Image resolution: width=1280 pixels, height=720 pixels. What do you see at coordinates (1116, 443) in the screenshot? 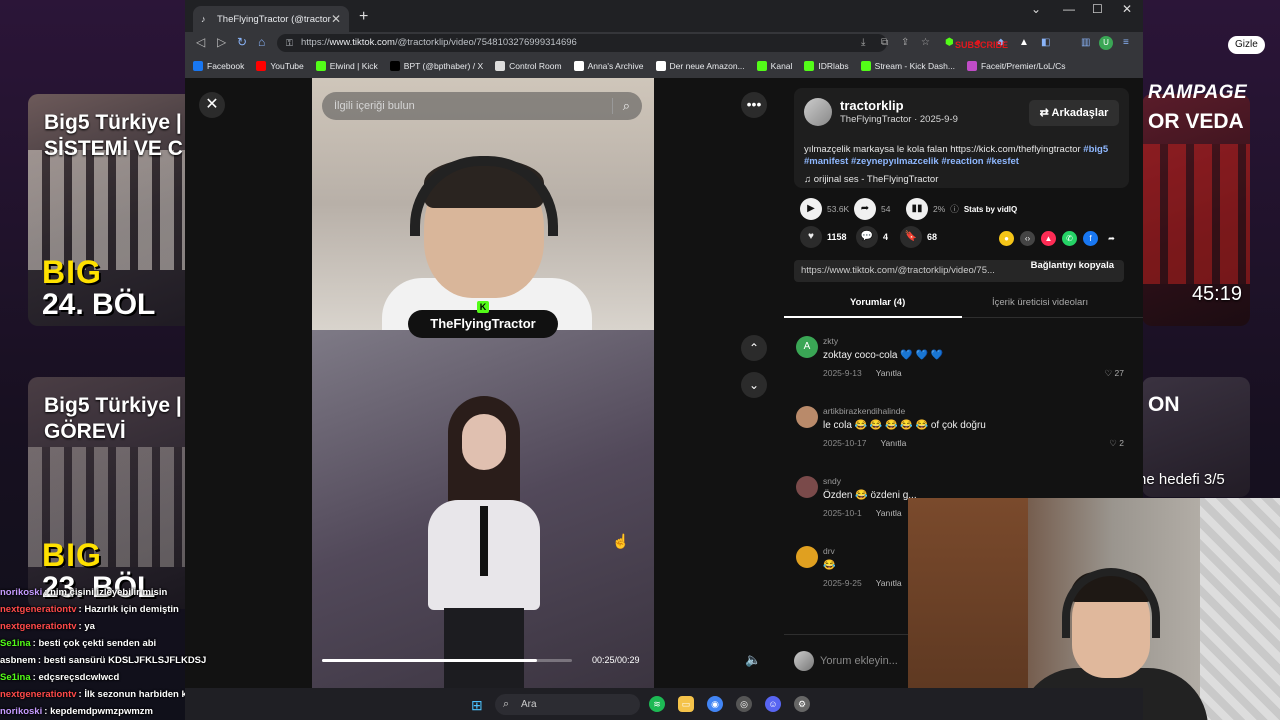
I see `comment-like: ♡ 2` at bounding box center [1116, 443].